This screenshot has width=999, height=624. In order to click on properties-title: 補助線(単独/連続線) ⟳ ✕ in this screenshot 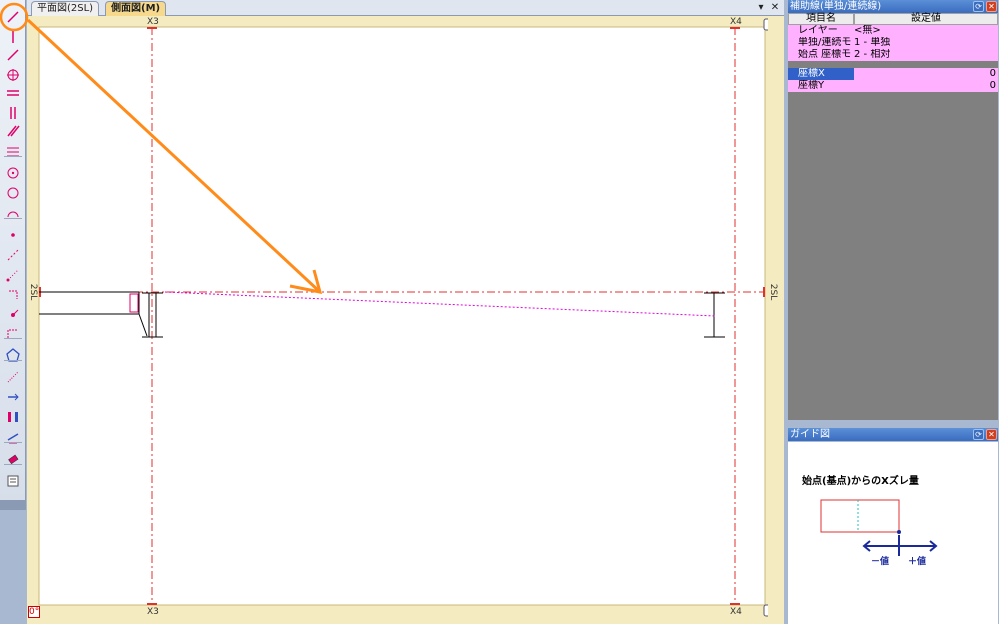, I will do `click(893, 6)`.